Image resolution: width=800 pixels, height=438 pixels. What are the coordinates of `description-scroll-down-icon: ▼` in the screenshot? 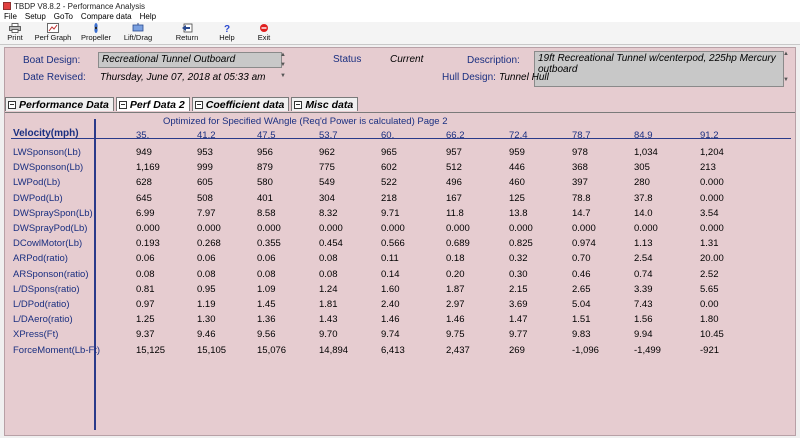 It's located at (786, 80).